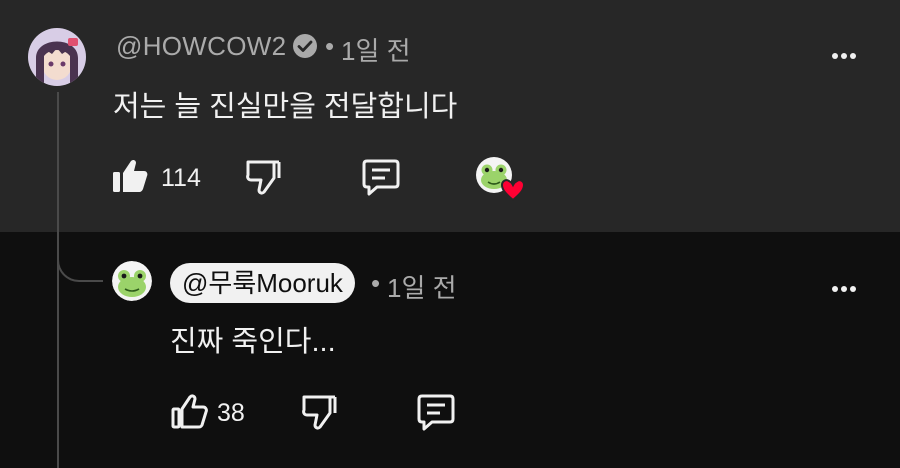 The height and width of the screenshot is (468, 900). I want to click on reply-like-count: 38, so click(231, 413).